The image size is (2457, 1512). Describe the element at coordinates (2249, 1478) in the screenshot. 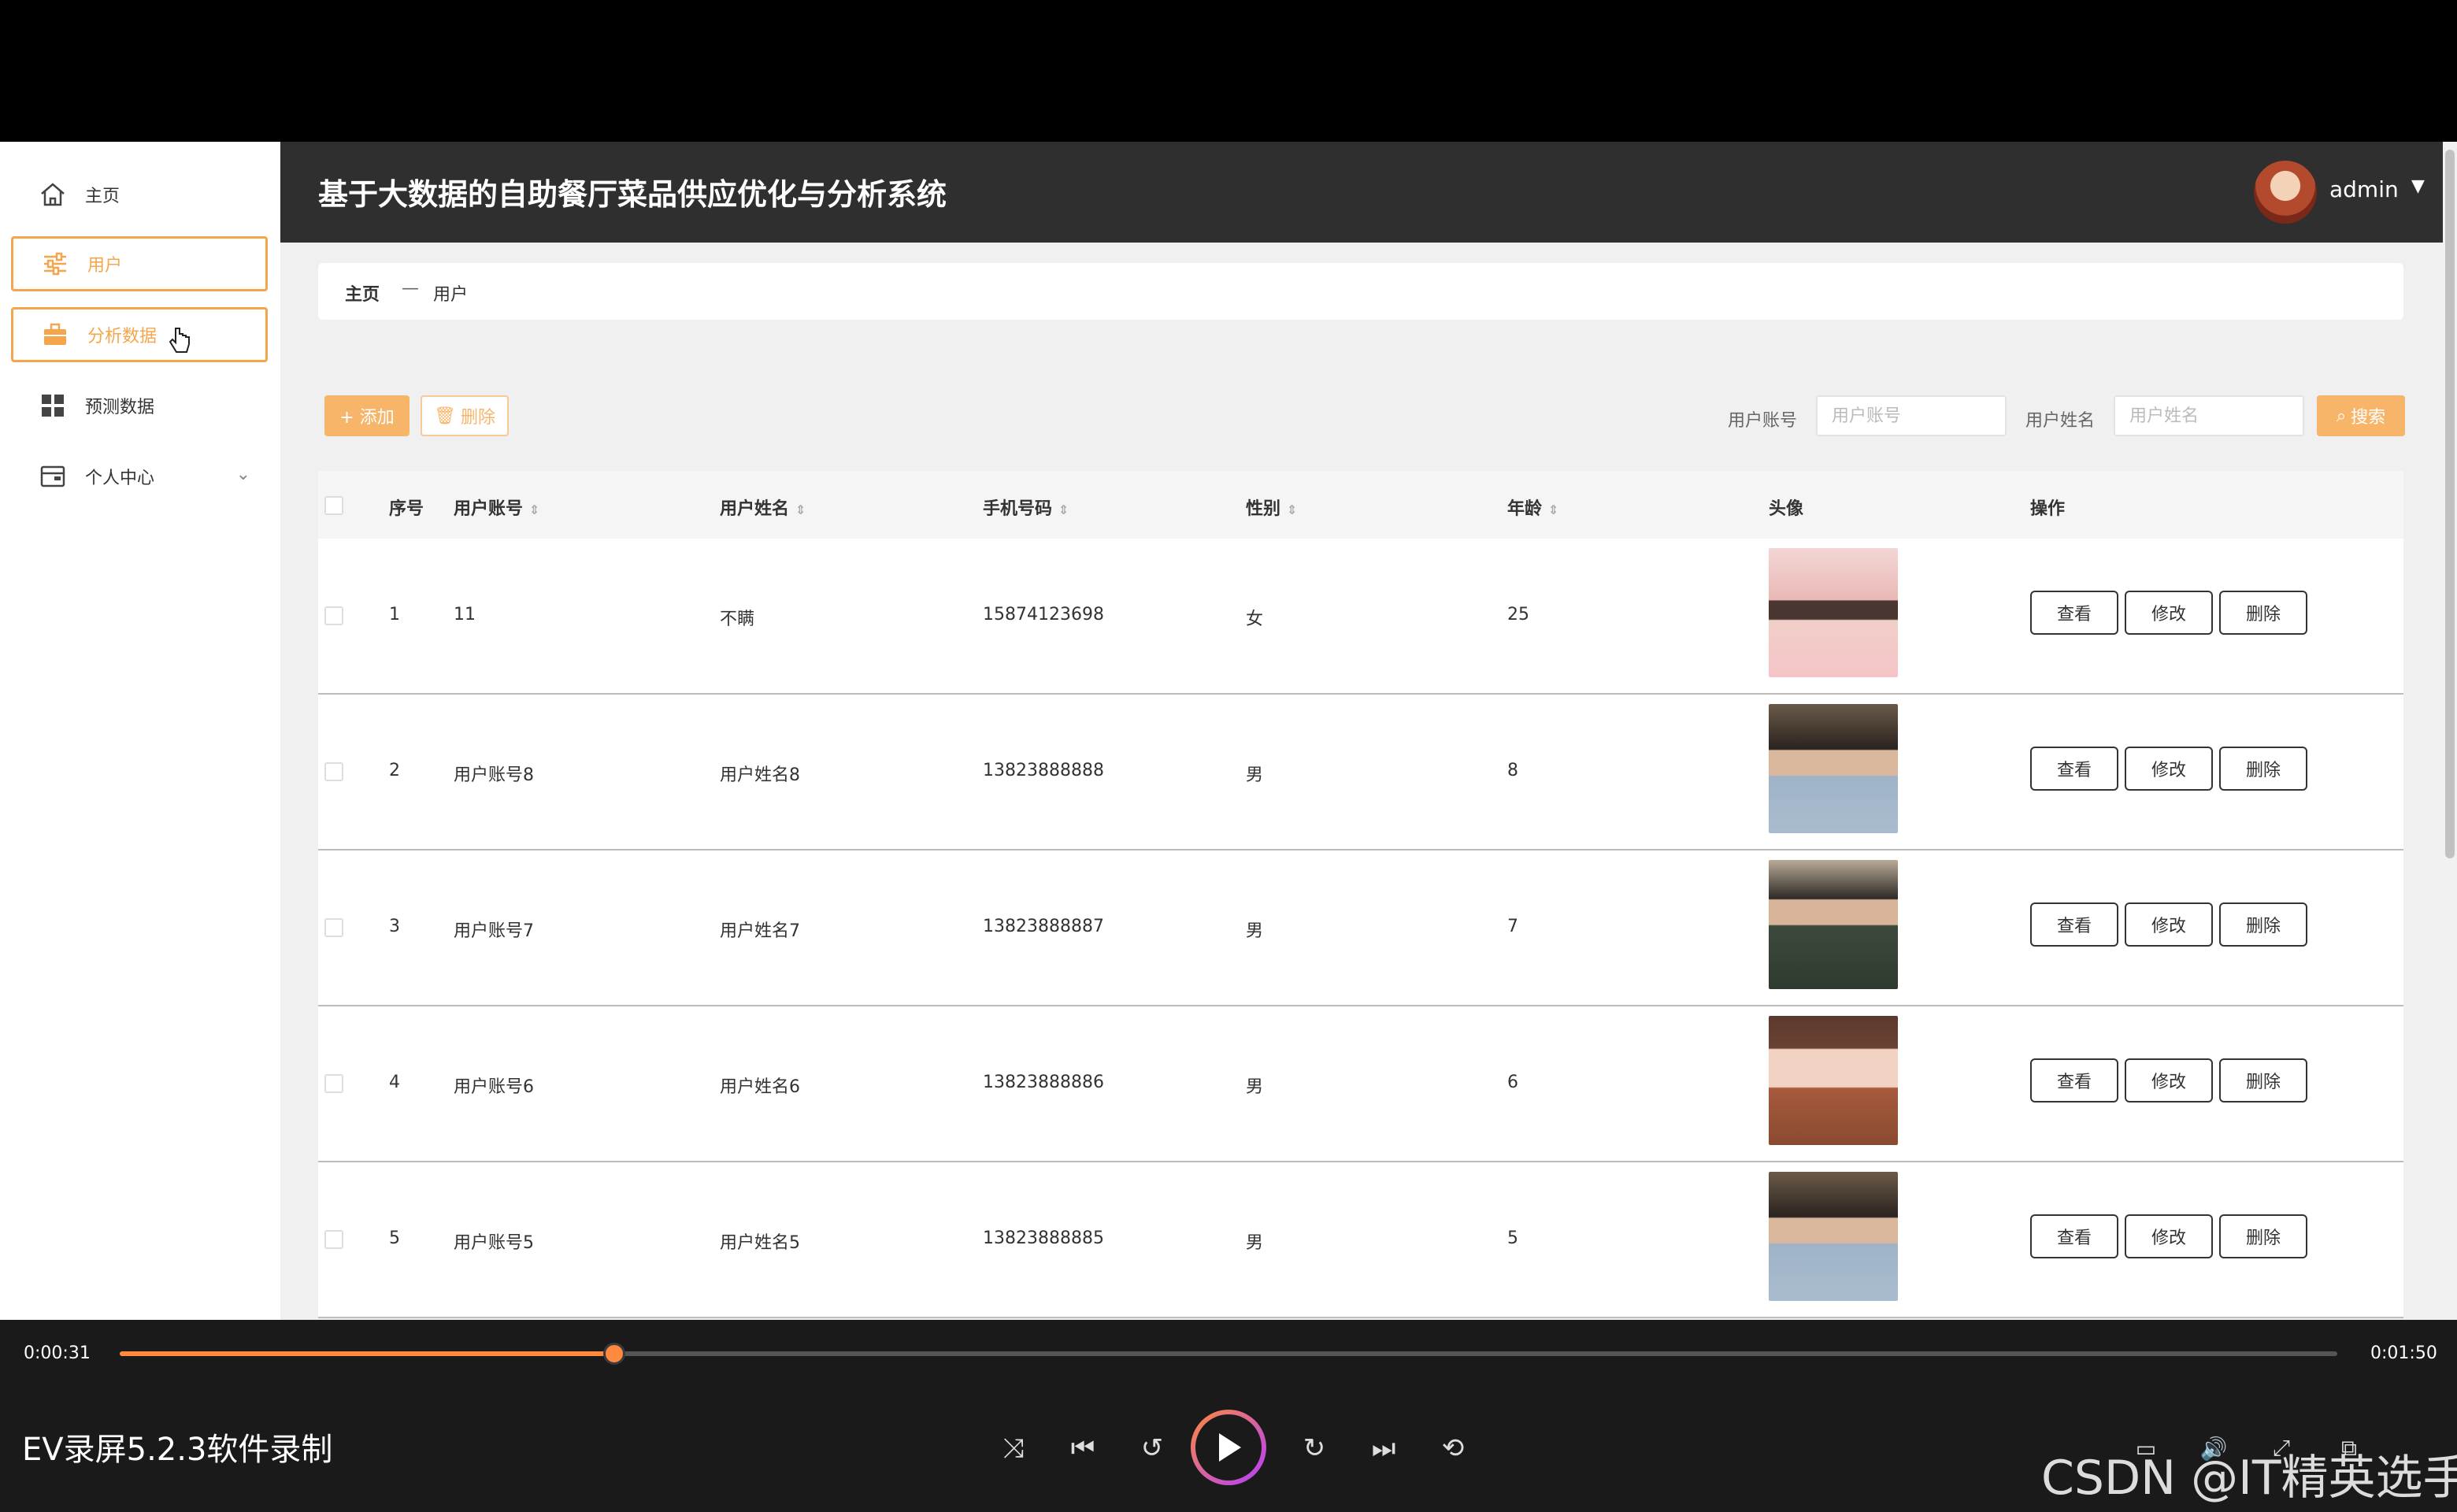

I see `csdn-watermark: CSDN @IT精英选手` at that location.